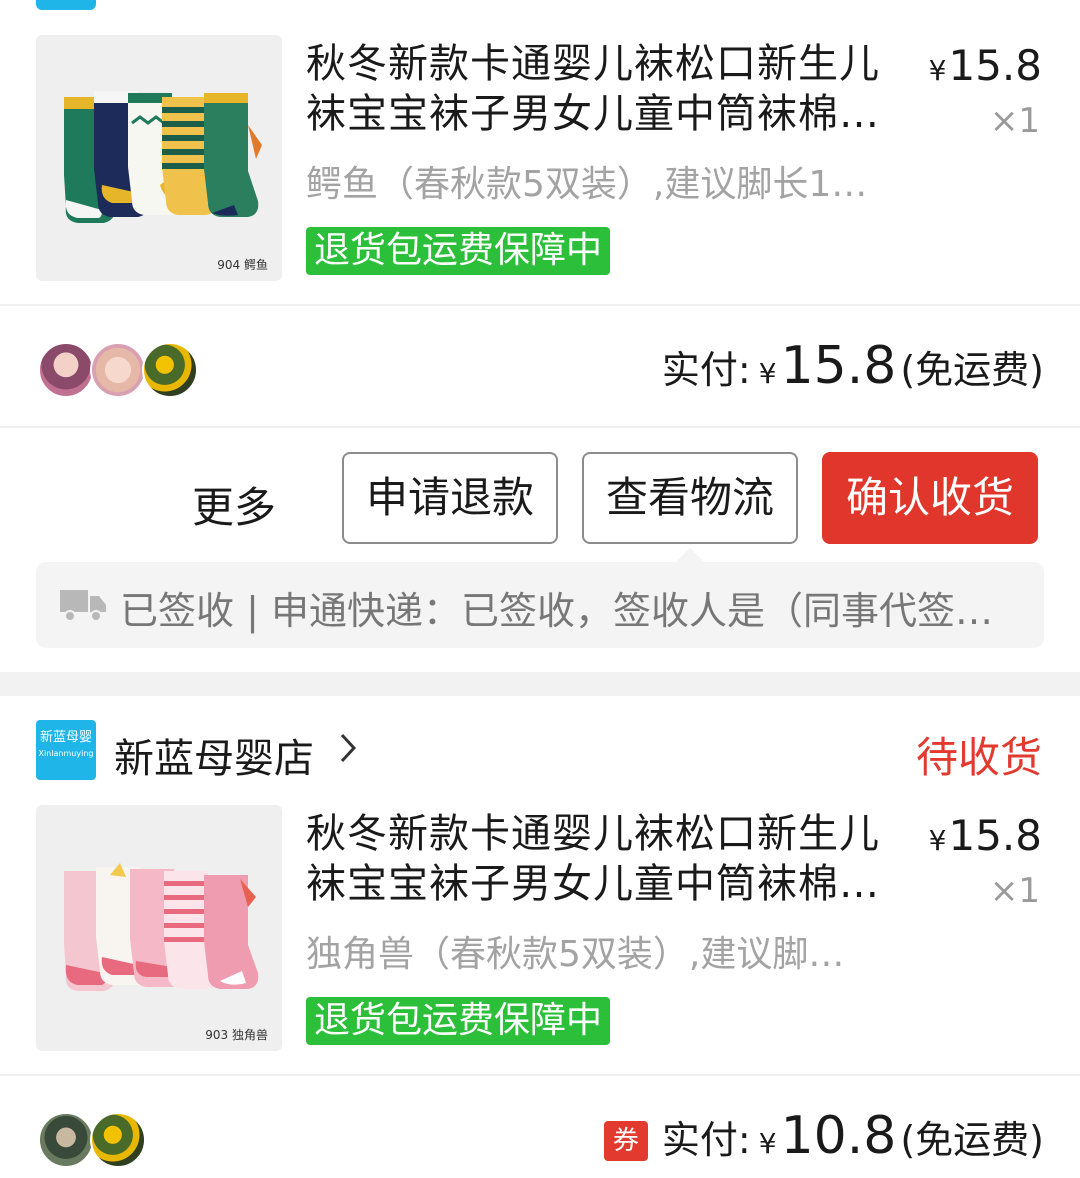 The width and height of the screenshot is (1080, 1178). Describe the element at coordinates (242, 265) in the screenshot. I see `image-tag: 904 鳄鱼` at that location.